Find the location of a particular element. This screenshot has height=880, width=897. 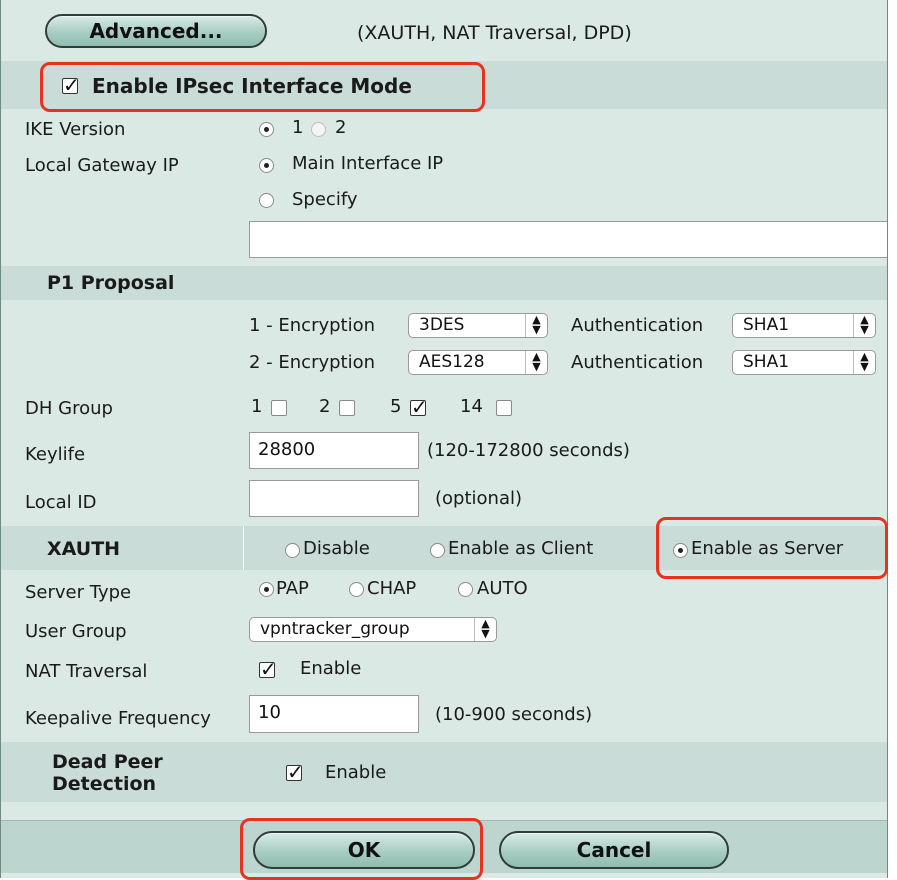

proposal-2-auth-label: Authentication is located at coordinates (637, 362).